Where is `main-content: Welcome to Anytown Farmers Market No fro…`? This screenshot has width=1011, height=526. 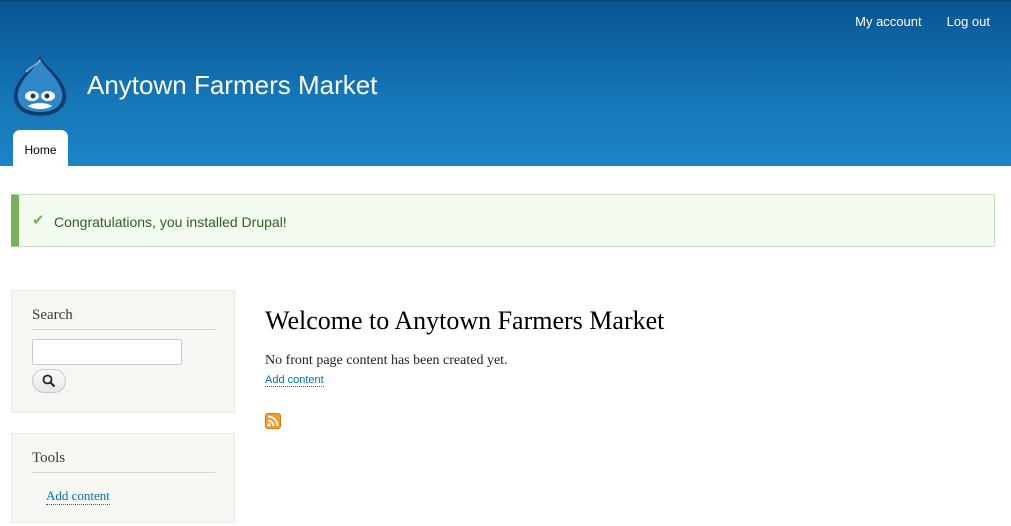 main-content: Welcome to Anytown Farmers Market No fro… is located at coordinates (465, 346).